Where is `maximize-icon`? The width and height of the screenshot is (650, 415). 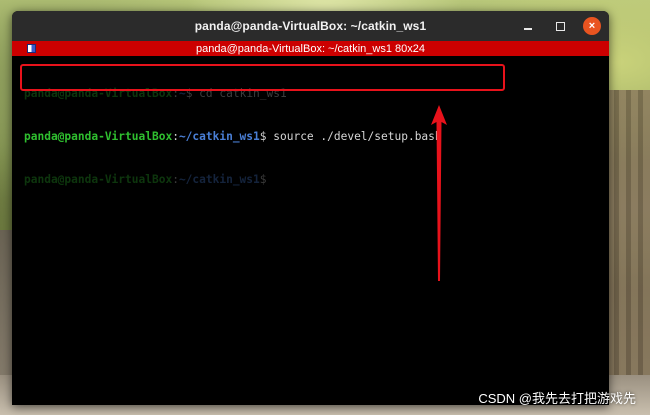 maximize-icon is located at coordinates (560, 26).